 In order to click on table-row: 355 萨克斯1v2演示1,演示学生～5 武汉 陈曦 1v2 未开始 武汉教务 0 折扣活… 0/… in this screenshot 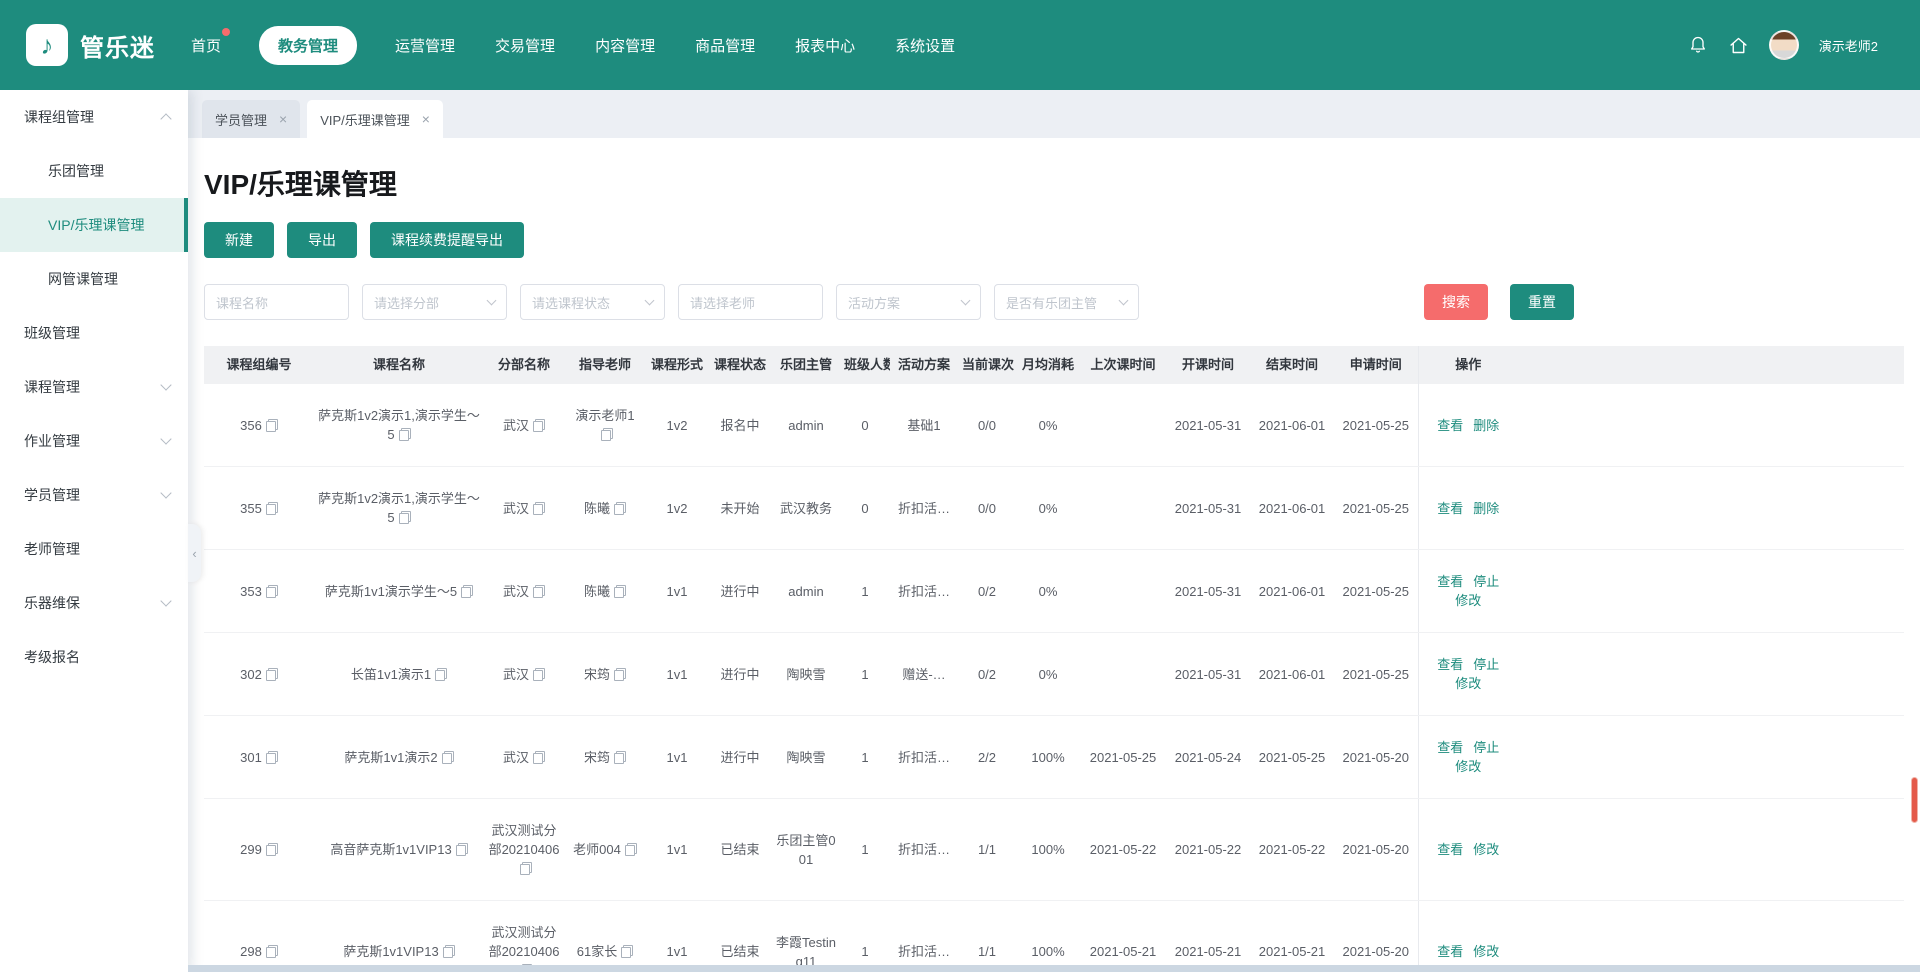, I will do `click(1054, 508)`.